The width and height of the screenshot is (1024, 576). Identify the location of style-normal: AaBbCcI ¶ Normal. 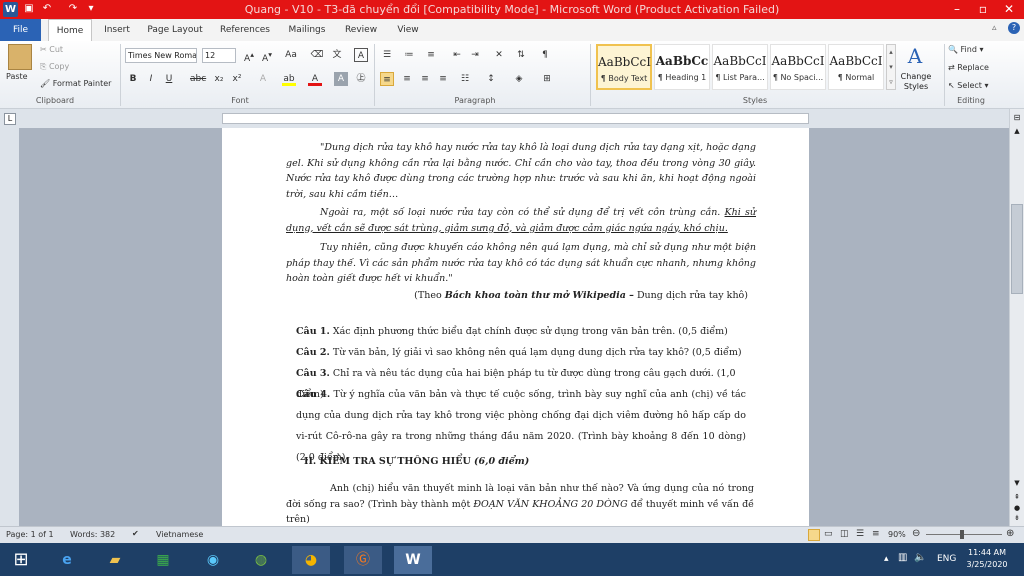
(856, 67).